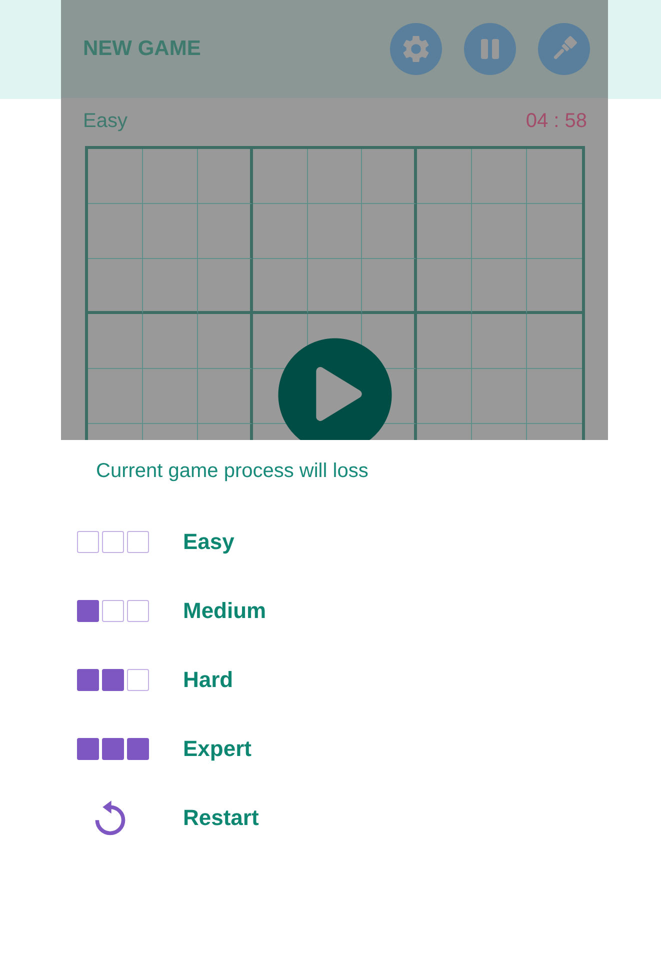  I want to click on restart-icon, so click(110, 818).